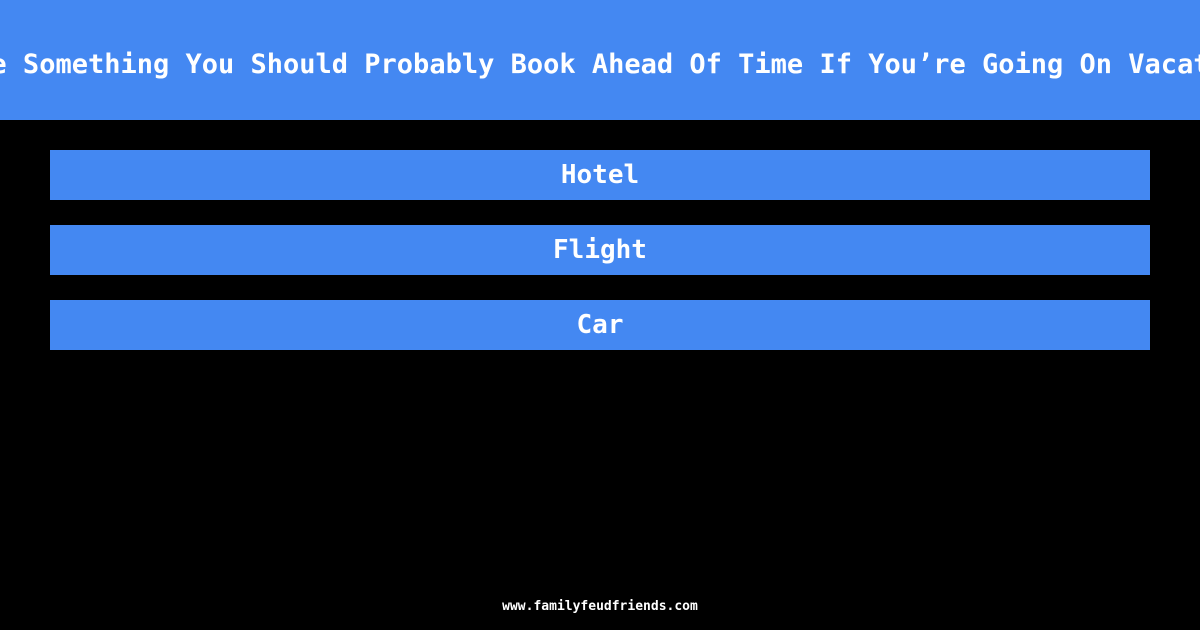  I want to click on site-url: www.familyfeudfriends.com, so click(600, 606).